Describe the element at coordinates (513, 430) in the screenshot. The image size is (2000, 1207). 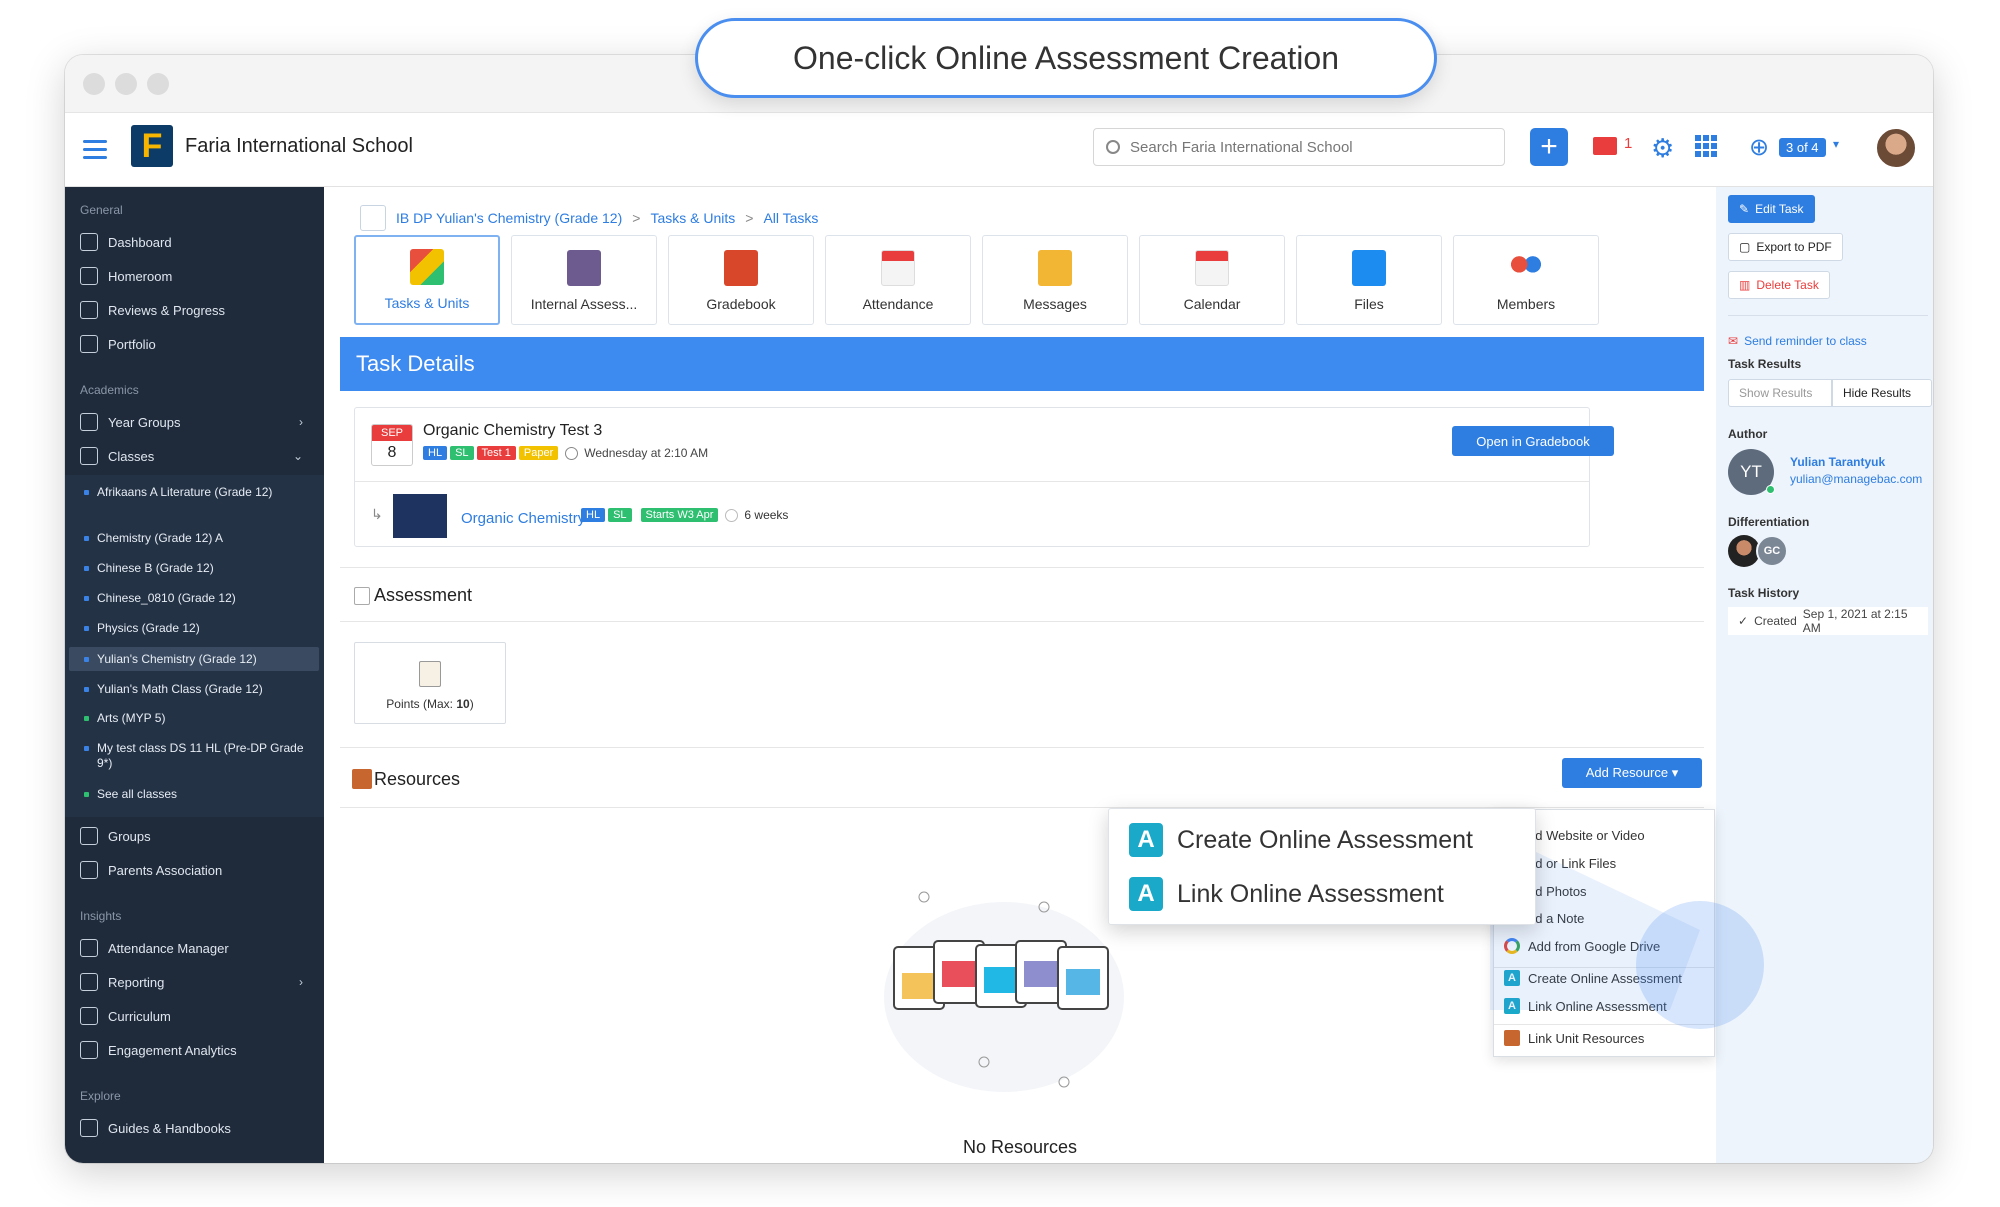
I see `task-title: Organic Chemistry Test 3` at that location.